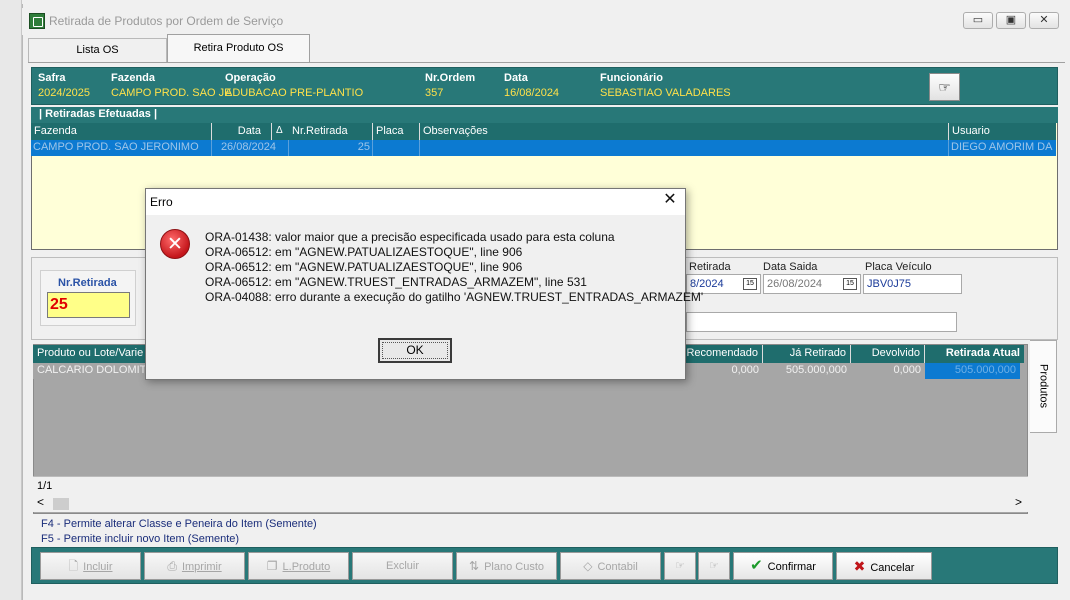 The width and height of the screenshot is (1070, 600). What do you see at coordinates (396, 131) in the screenshot?
I see `col-placa: Placa` at bounding box center [396, 131].